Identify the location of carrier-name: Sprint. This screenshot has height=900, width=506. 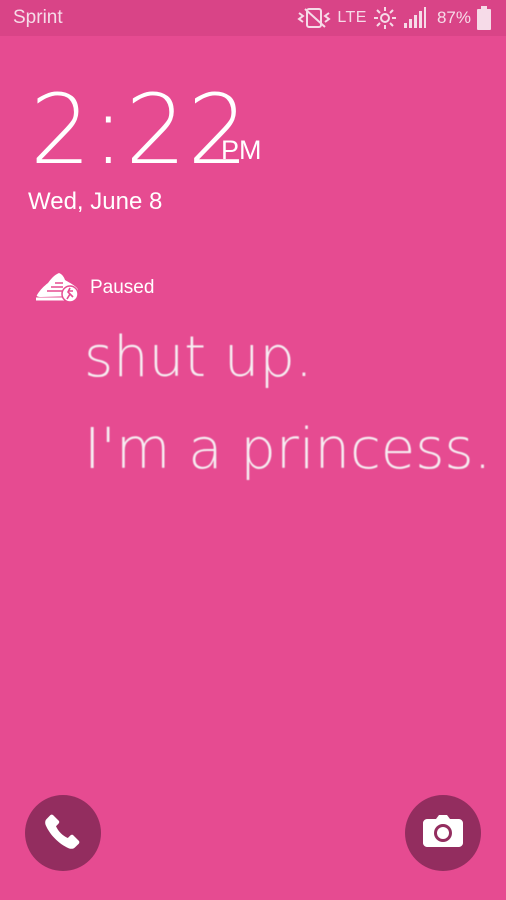
(38, 17).